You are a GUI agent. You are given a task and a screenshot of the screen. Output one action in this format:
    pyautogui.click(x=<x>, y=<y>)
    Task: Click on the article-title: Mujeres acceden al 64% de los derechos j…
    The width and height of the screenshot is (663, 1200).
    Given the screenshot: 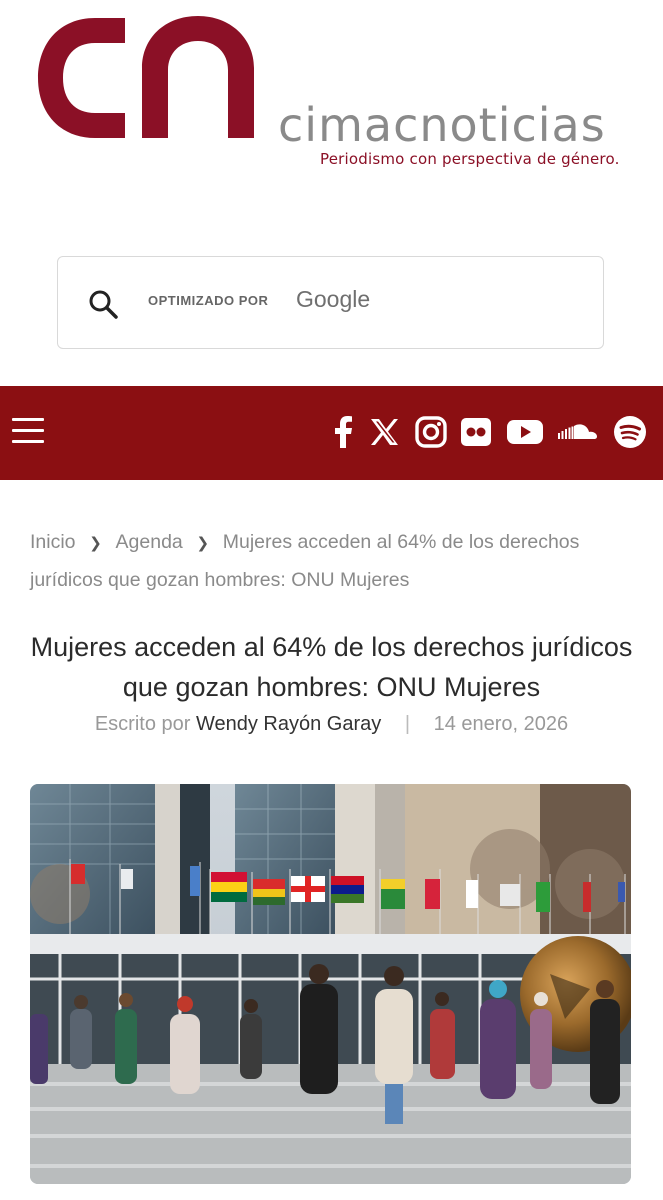 What is the action you would take?
    pyautogui.click(x=331, y=667)
    